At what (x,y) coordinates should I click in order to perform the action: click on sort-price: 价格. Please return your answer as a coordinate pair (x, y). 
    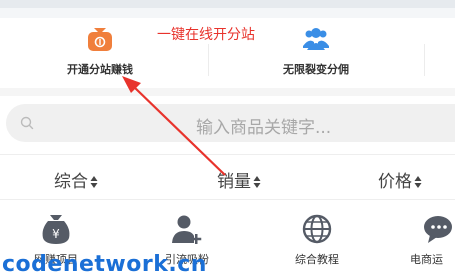
    Looking at the image, I should click on (400, 179).